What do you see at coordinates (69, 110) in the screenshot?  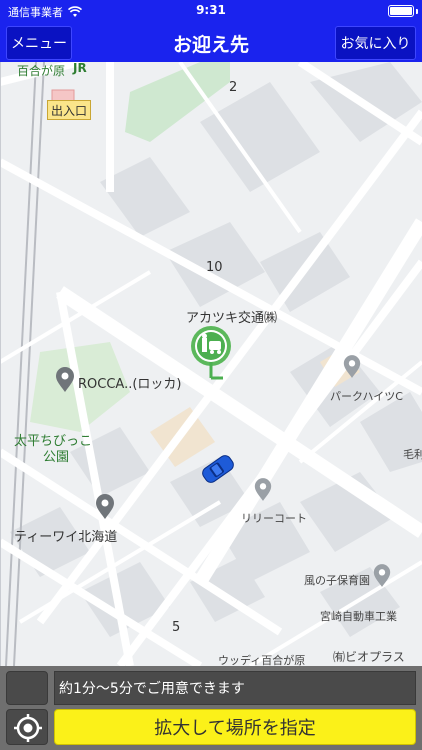 I see `station-exit-badge: 出入口` at bounding box center [69, 110].